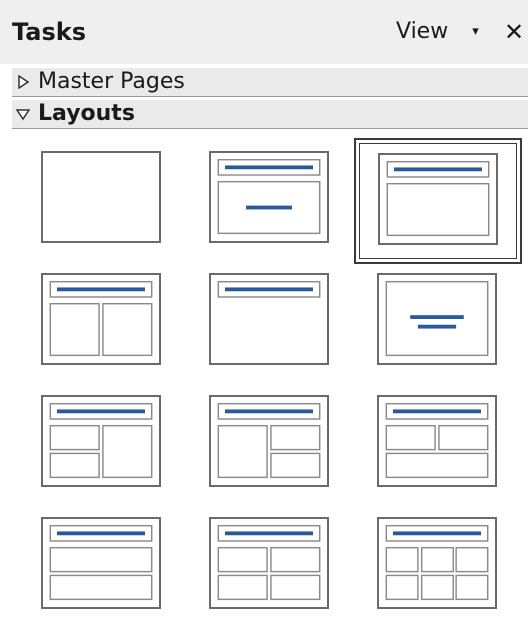  I want to click on pane-title: Tasks, so click(49, 32).